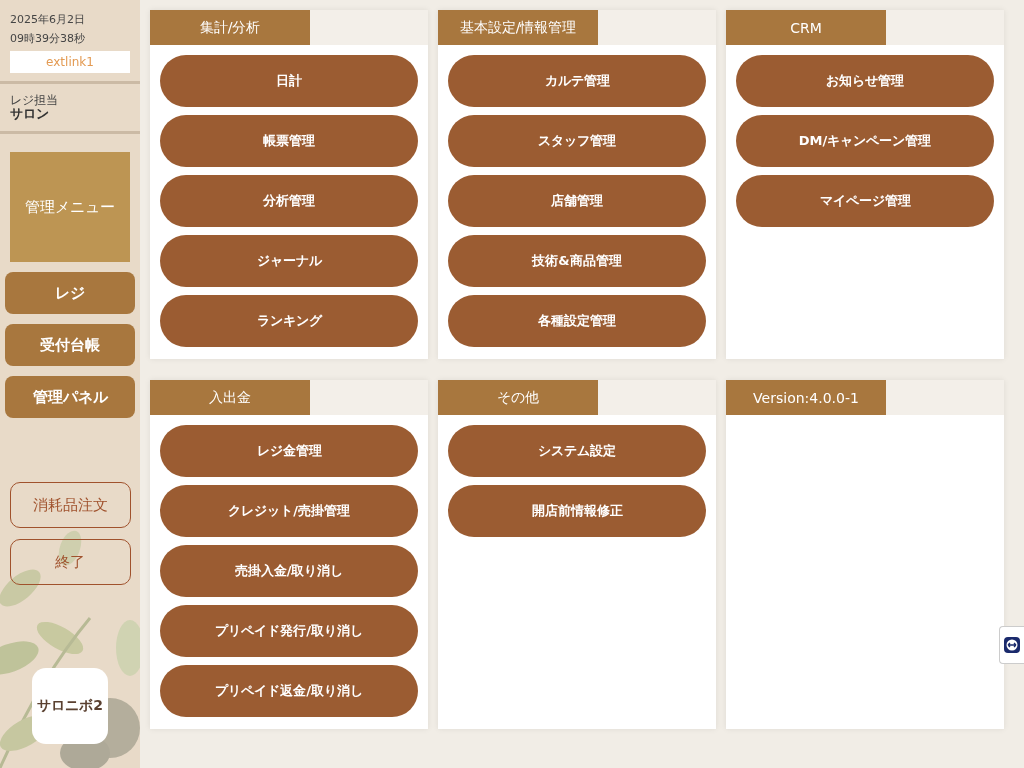 This screenshot has width=1024, height=768. Describe the element at coordinates (70, 207) in the screenshot. I see `menu-title-tile: 管理メニュー` at that location.